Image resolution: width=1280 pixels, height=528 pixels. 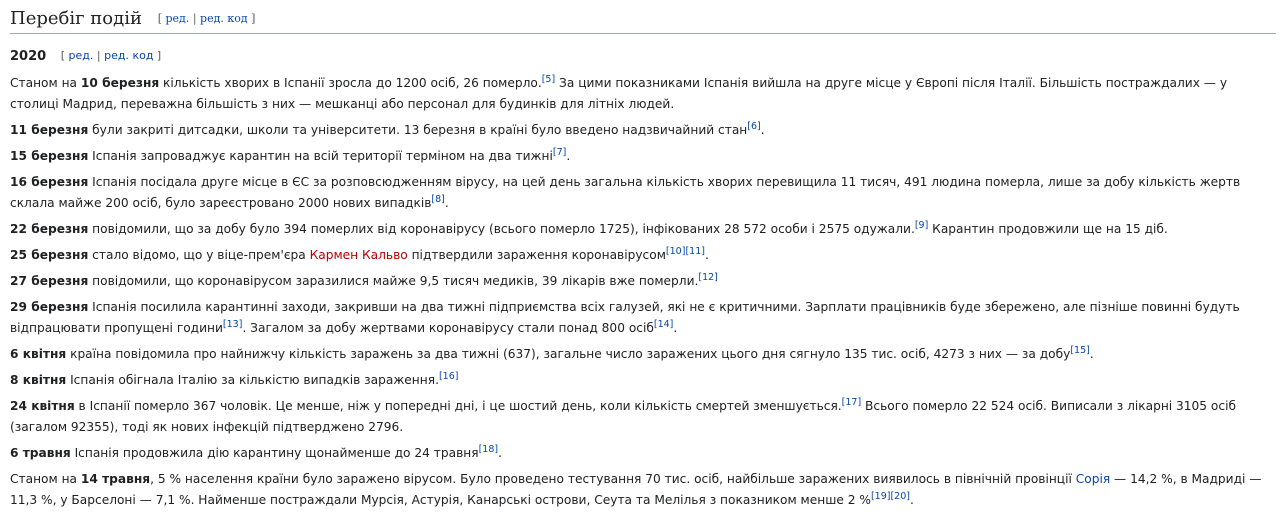 I want to click on subsection-edit-links: [ ред. | ред. код ], so click(x=111, y=55).